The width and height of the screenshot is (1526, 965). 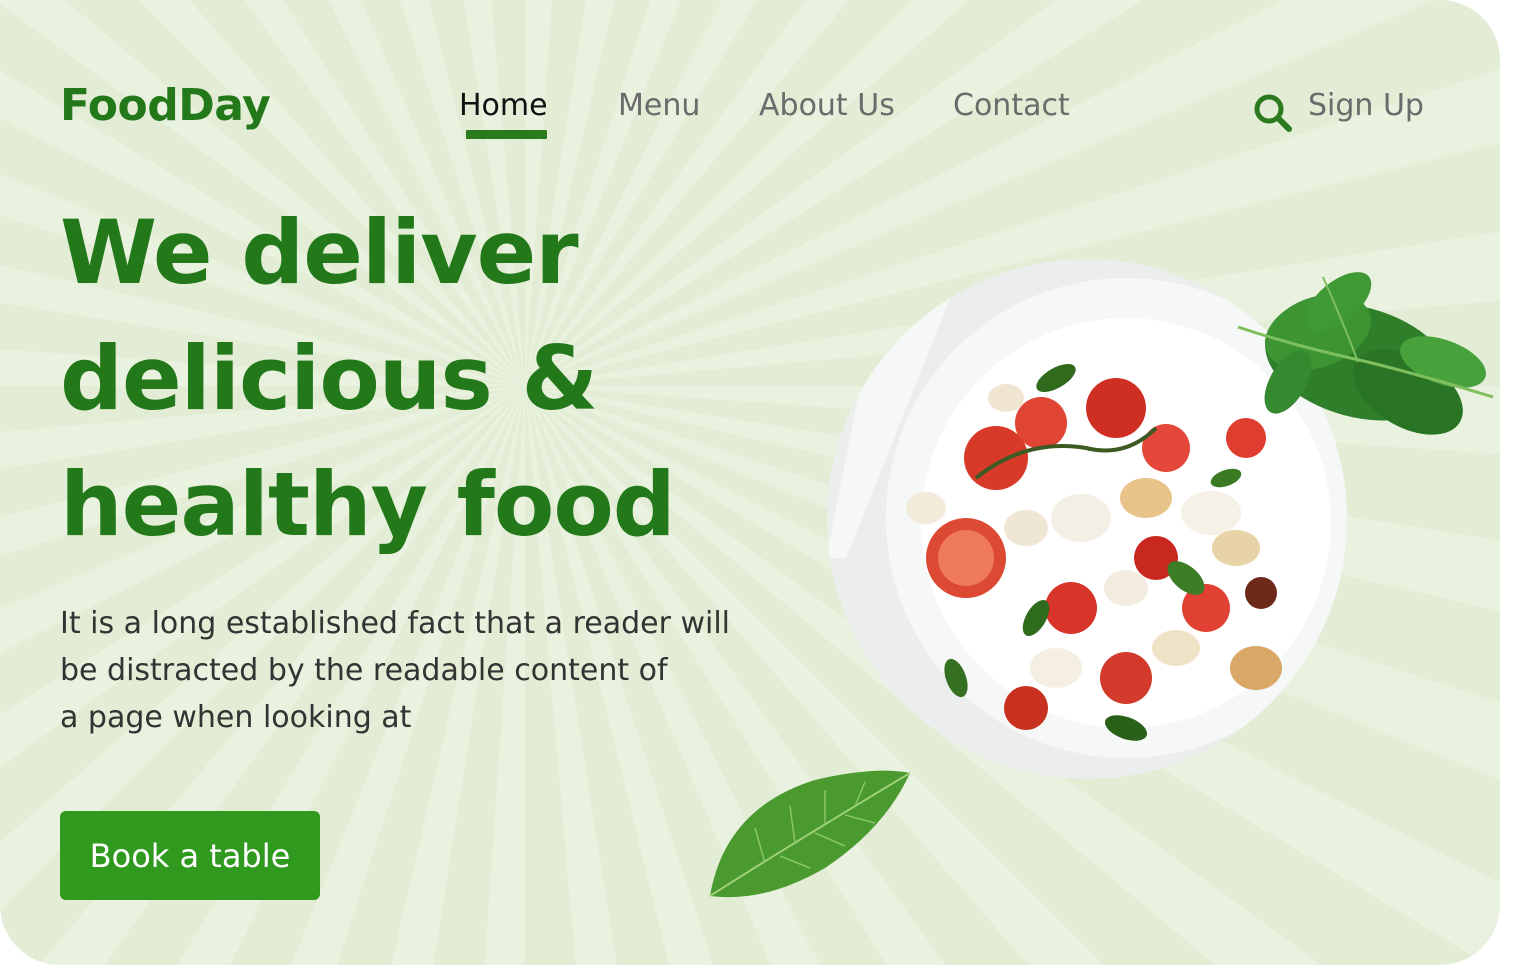 I want to click on leaf-image, so click(x=810, y=834).